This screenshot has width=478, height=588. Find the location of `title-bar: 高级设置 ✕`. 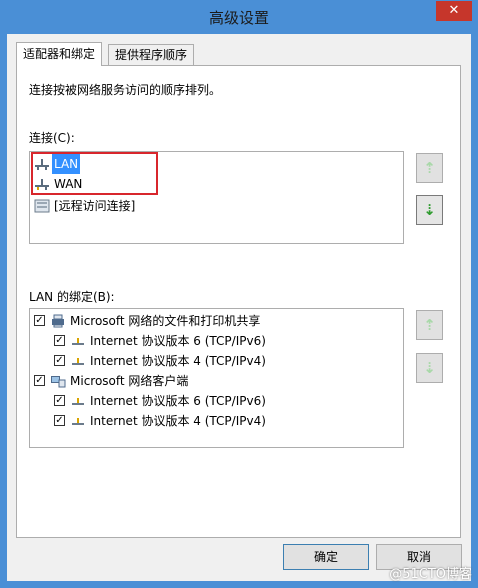

title-bar: 高级设置 ✕ is located at coordinates (239, 17).